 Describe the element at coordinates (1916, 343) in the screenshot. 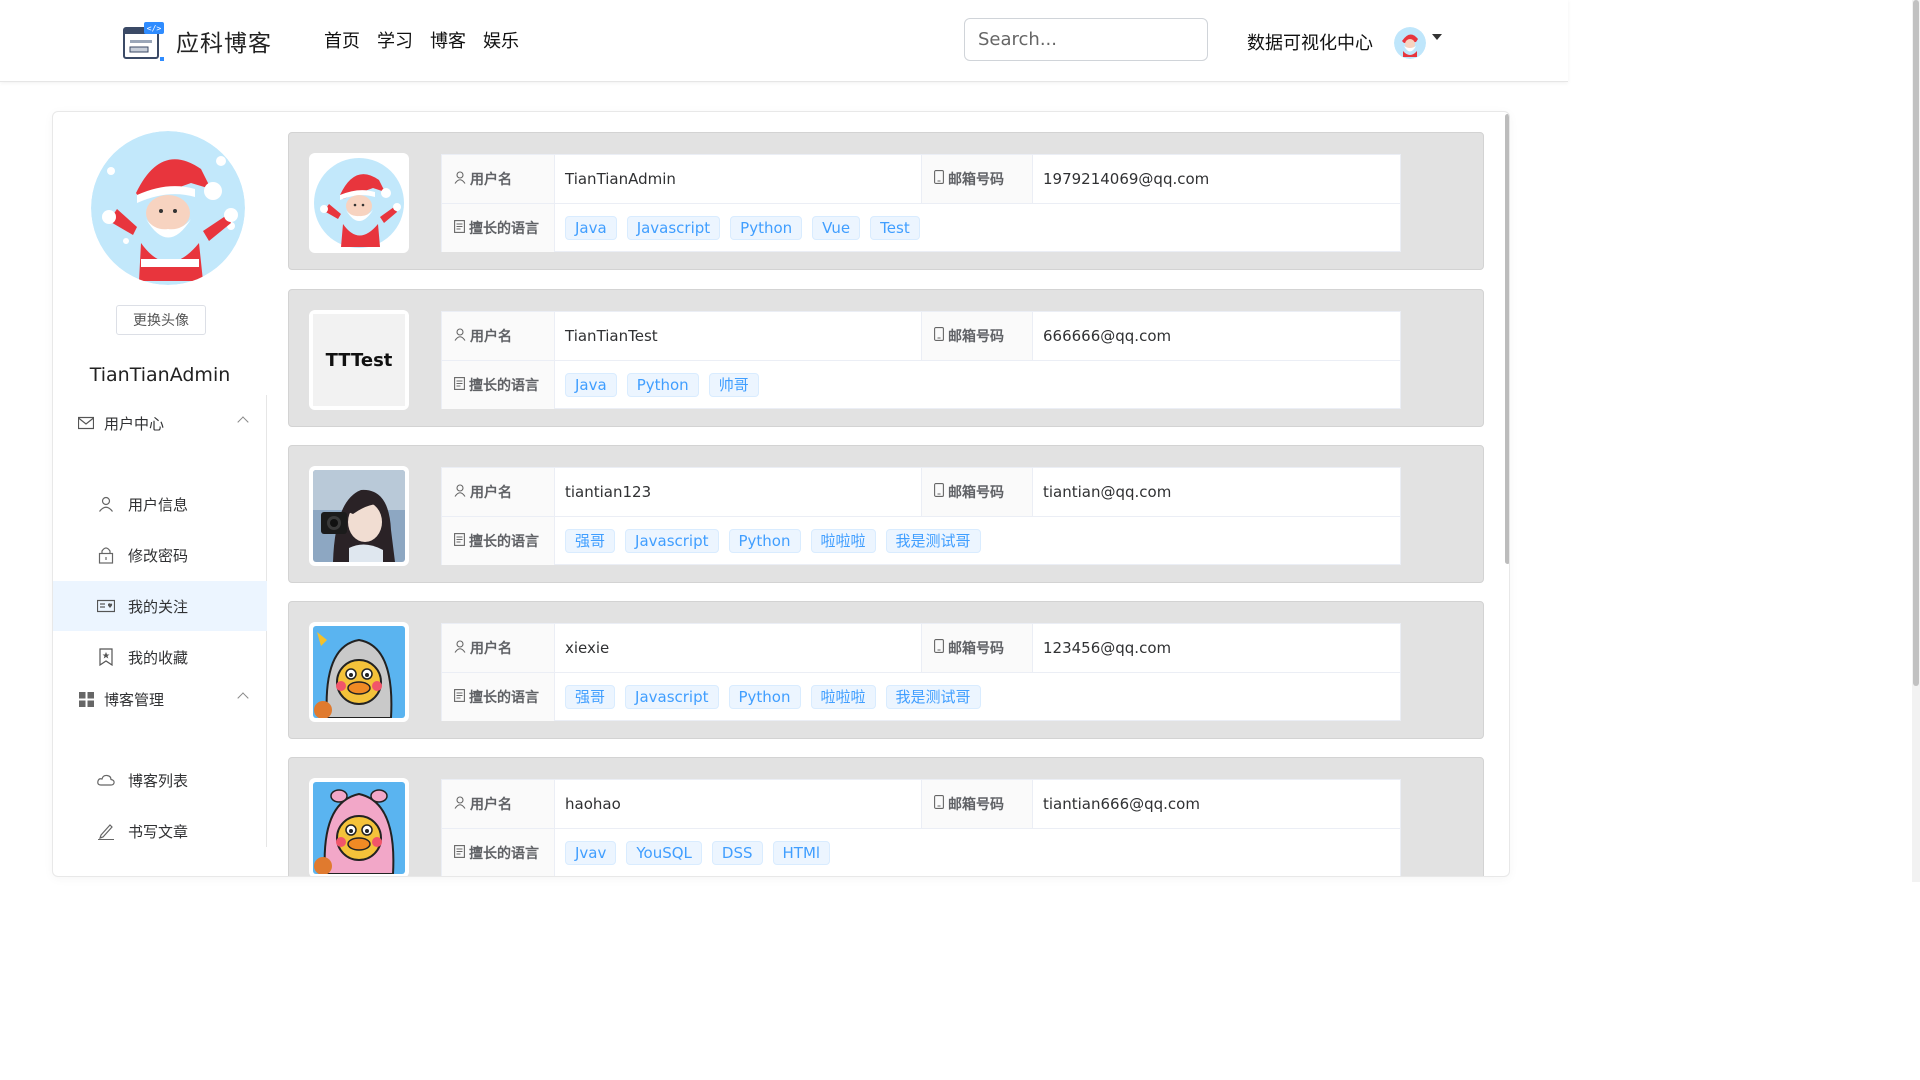

I see `page-scrollbar-thumb` at that location.